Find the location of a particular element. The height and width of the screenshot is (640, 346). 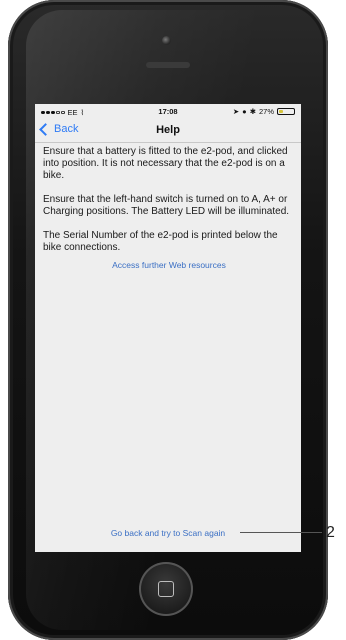

callout-line is located at coordinates (281, 532).